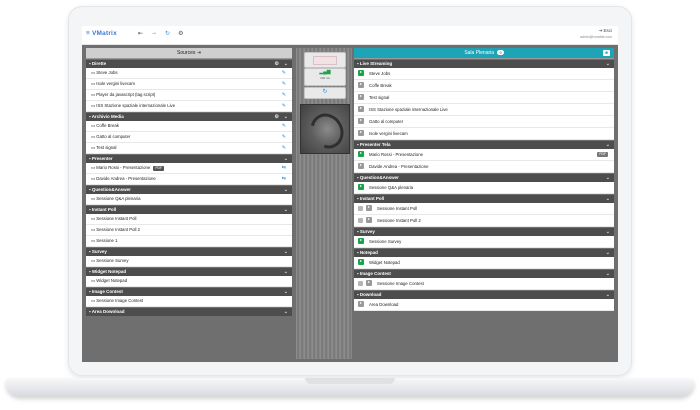 The image size is (700, 410). I want to click on arrow-right-icon: →, so click(154, 33).